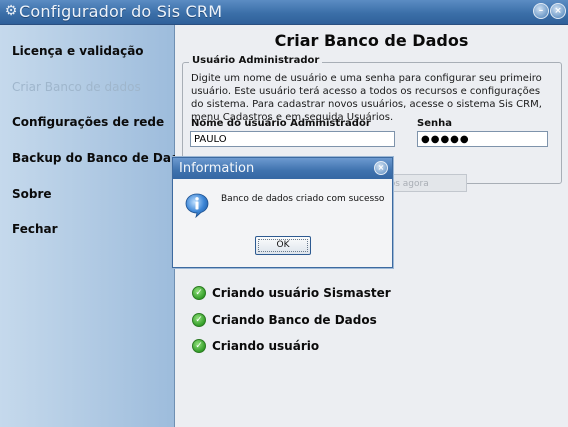 The image size is (568, 427). I want to click on sidebar-item-criar-banco: Criar Banco de dados, so click(76, 87).